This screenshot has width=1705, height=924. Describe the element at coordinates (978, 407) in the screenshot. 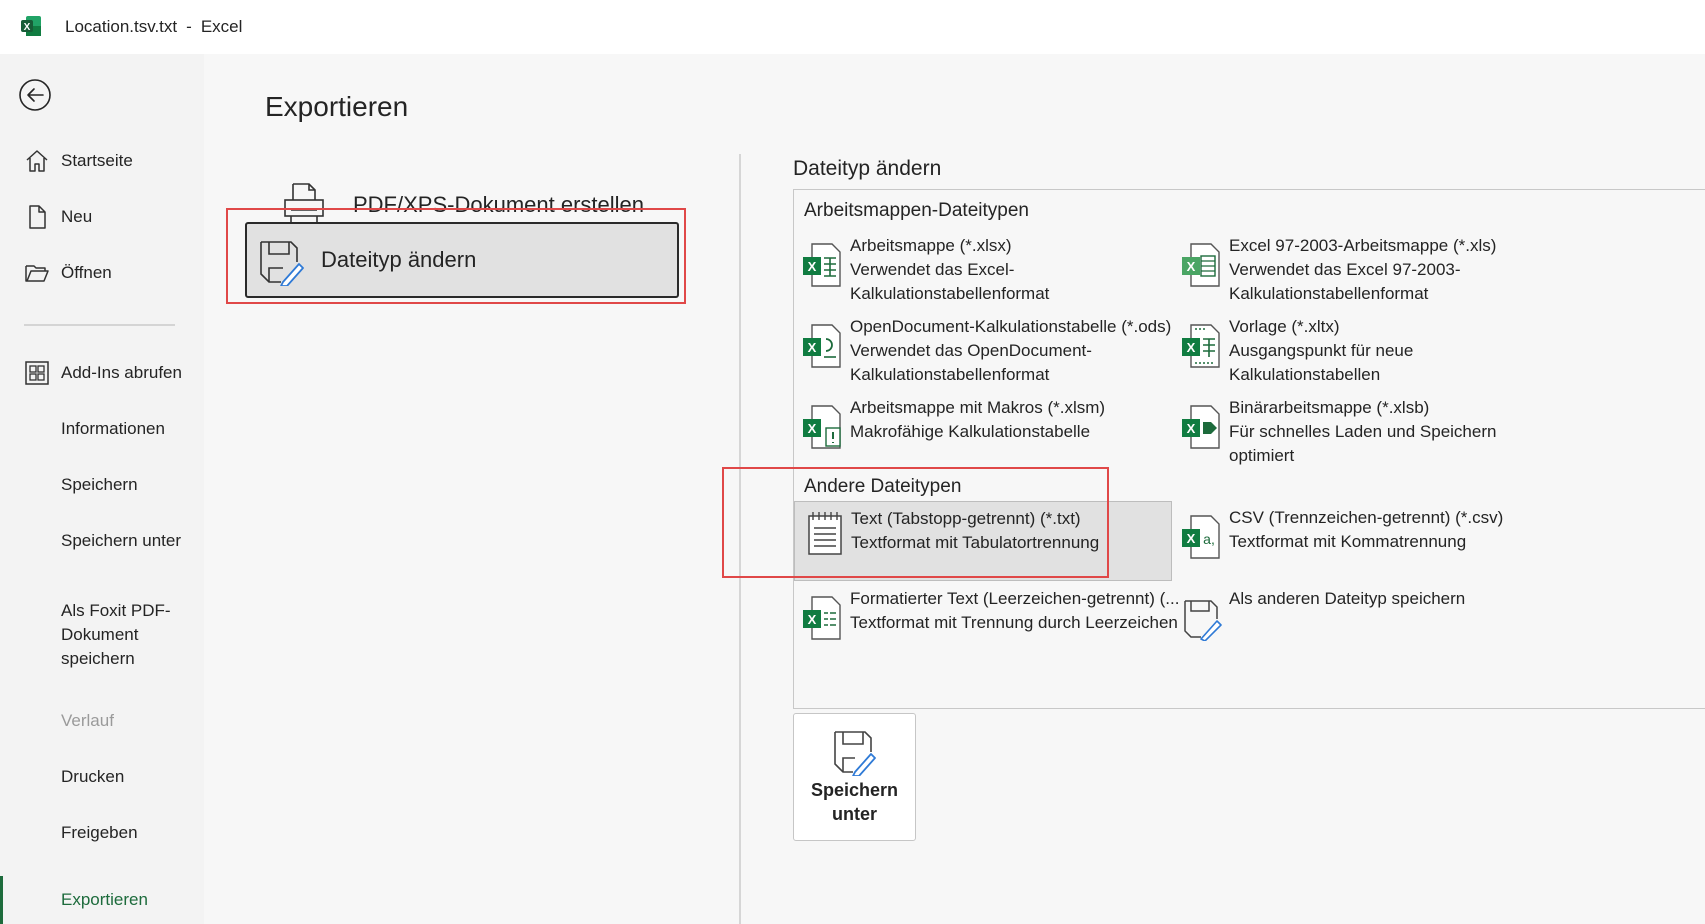

I see `filetype-name: Arbeitsmappe mit Makros (*.xlsm)` at that location.